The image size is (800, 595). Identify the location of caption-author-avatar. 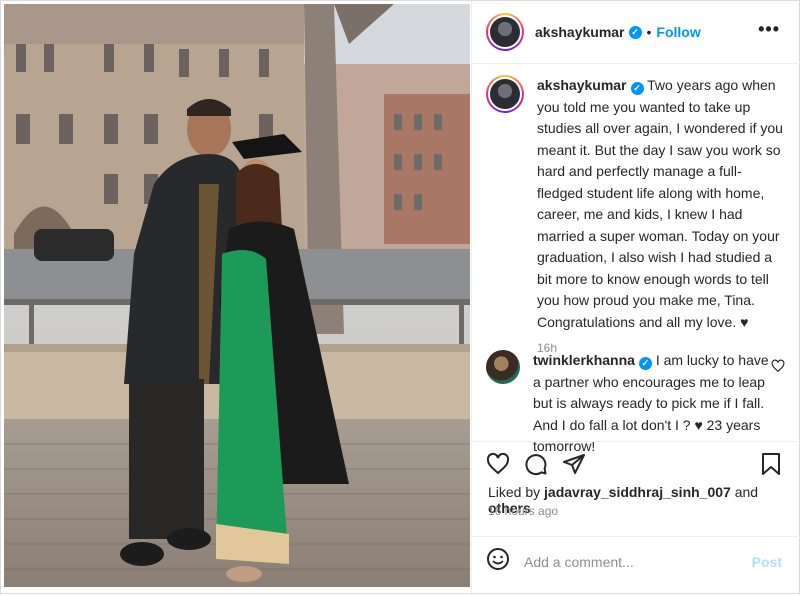
(505, 94).